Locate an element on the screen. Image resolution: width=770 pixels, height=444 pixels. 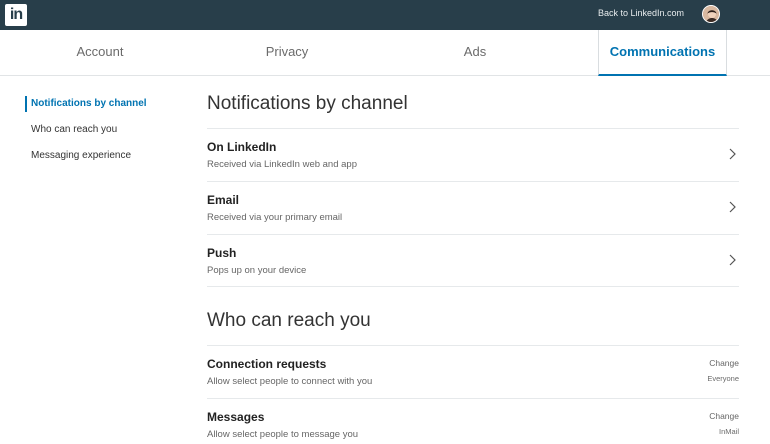
row-title: Connection requests is located at coordinates (267, 364).